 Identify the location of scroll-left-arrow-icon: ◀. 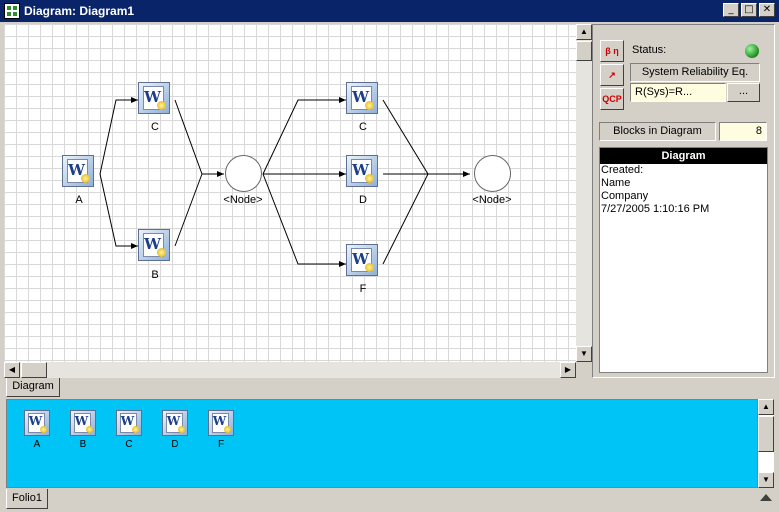
(12, 370).